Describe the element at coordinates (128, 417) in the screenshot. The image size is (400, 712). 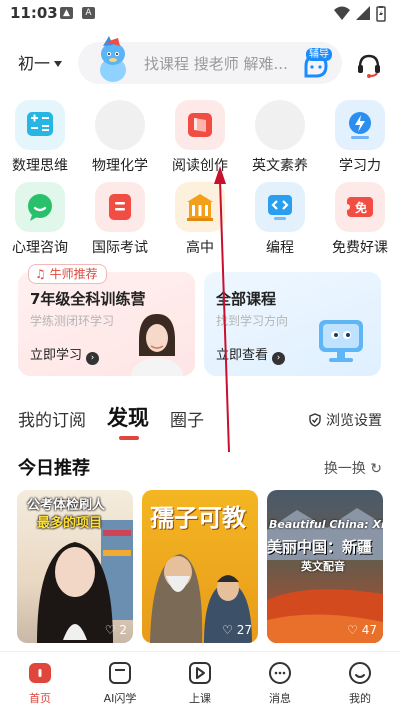
I see `tab-discover: 发现` at that location.